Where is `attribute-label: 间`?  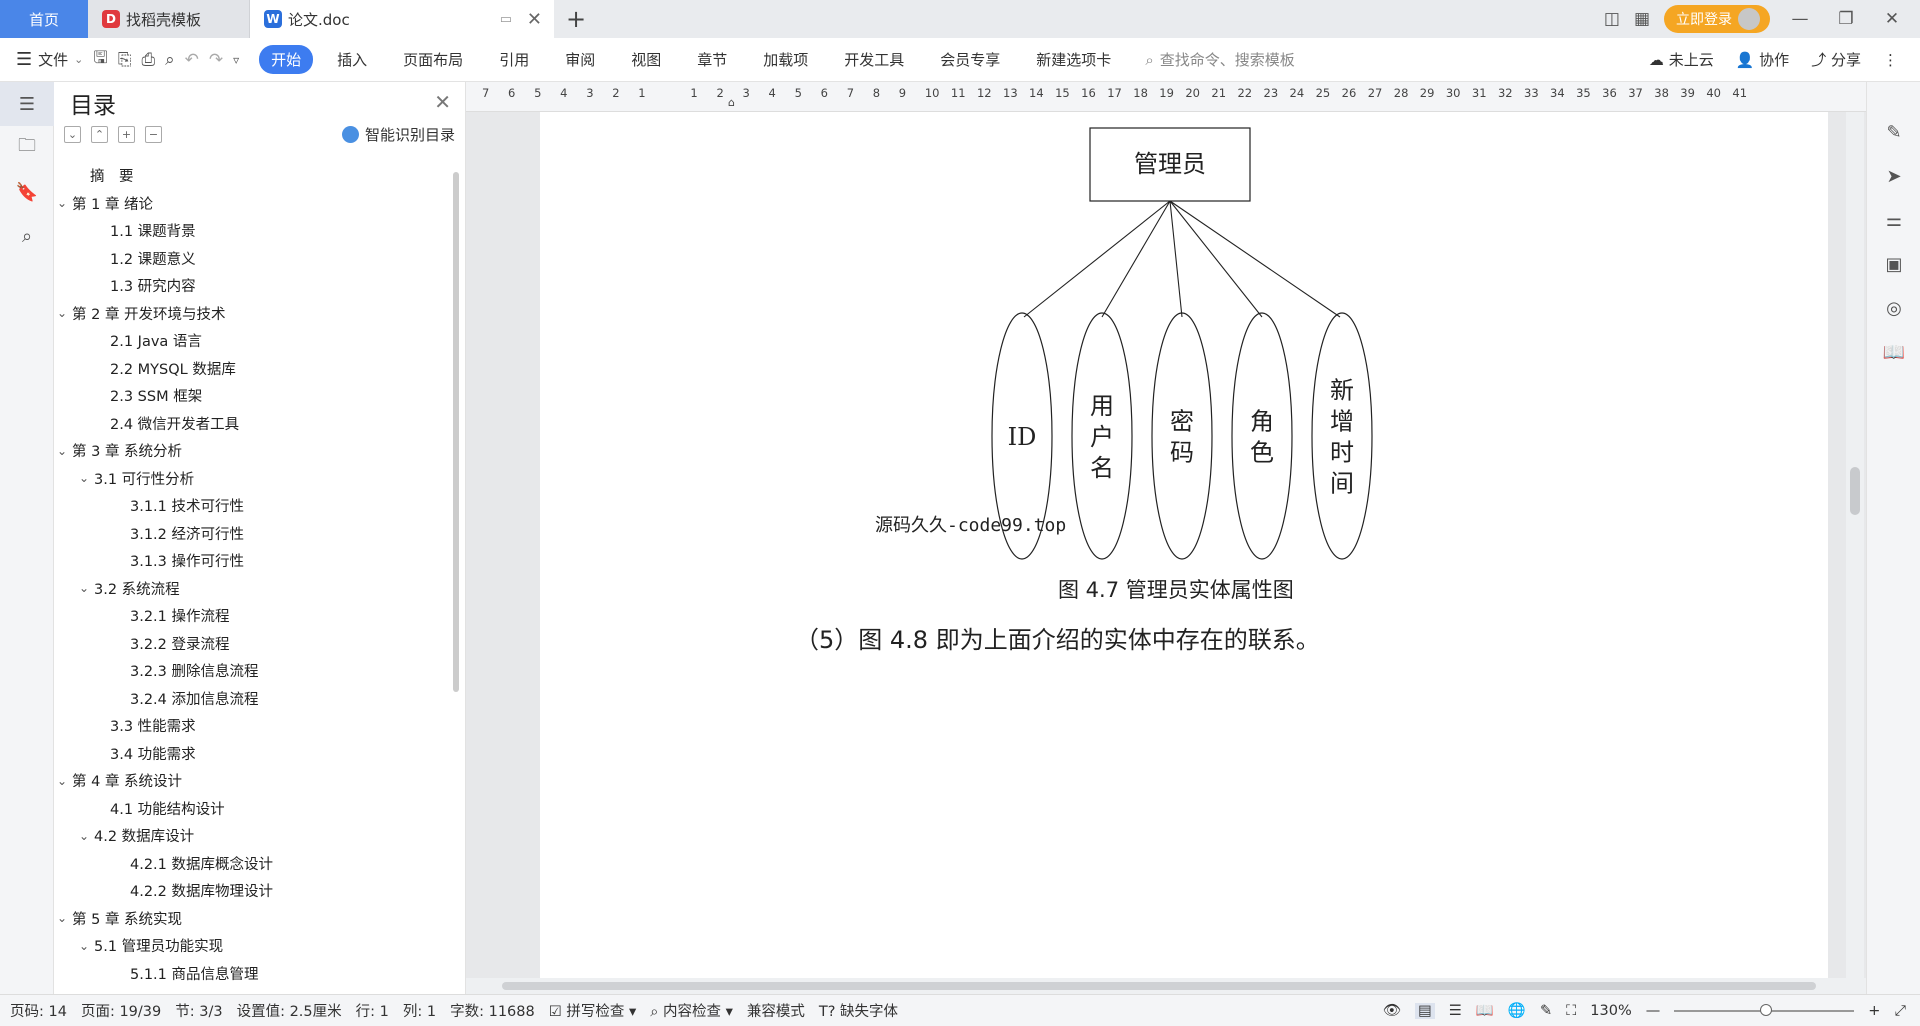
attribute-label: 间 is located at coordinates (1342, 484).